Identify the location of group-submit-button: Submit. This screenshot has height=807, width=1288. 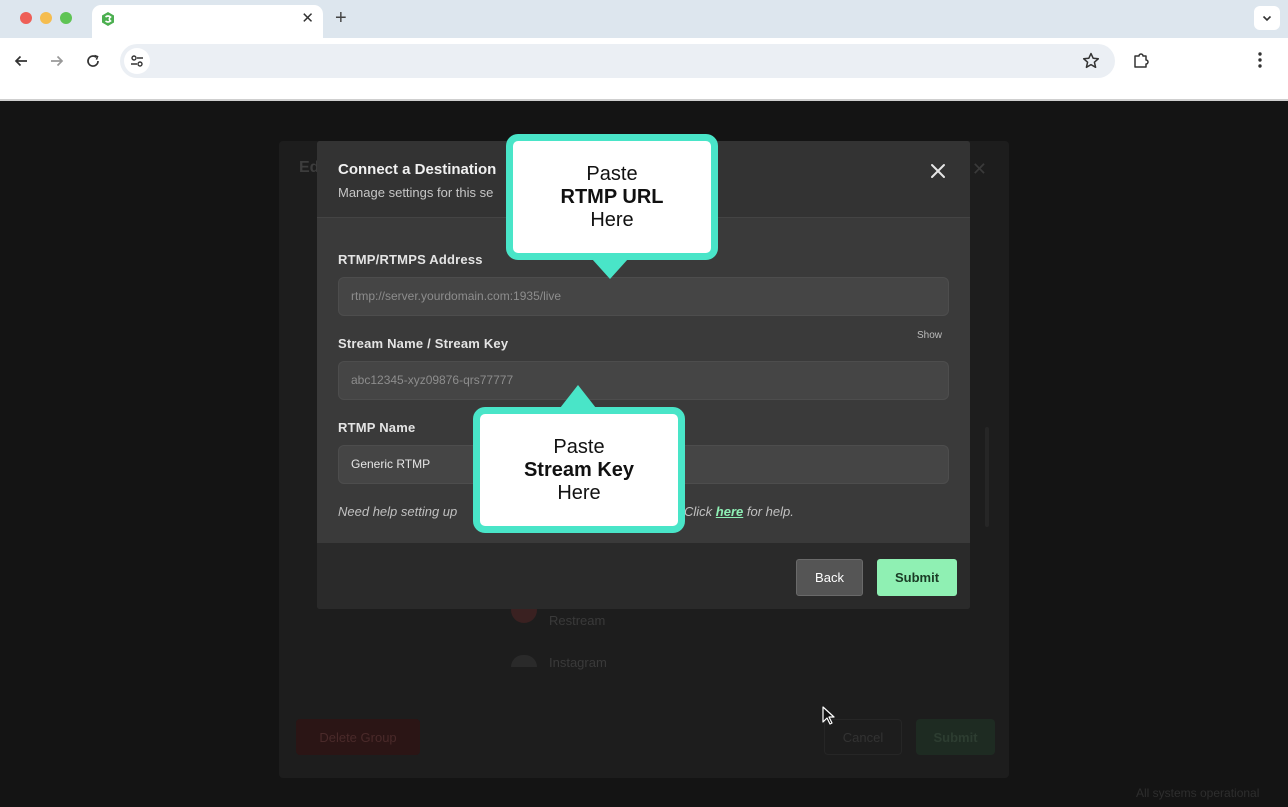
(955, 737).